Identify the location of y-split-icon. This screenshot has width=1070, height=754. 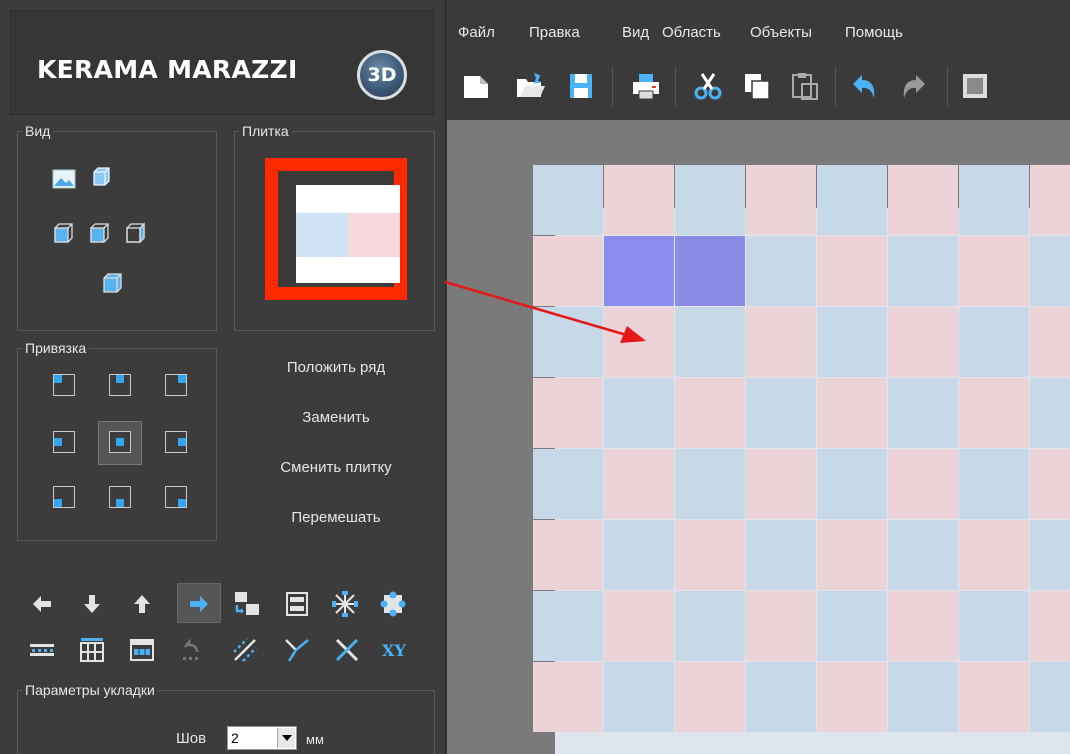
(296, 650).